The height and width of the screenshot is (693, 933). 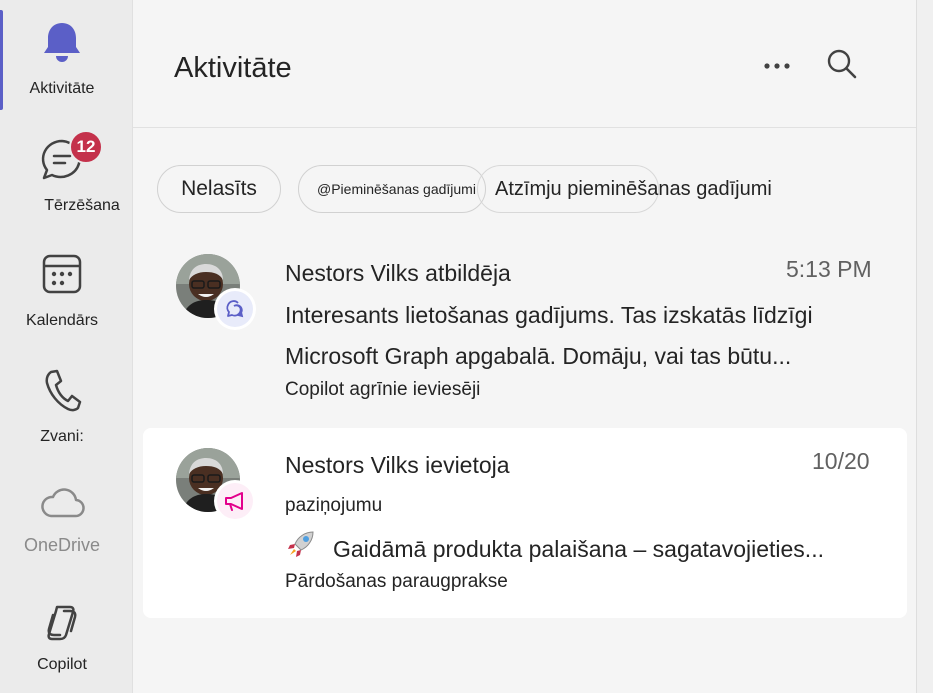 What do you see at coordinates (62, 88) in the screenshot?
I see `rail-item-label: Aktivitāte` at bounding box center [62, 88].